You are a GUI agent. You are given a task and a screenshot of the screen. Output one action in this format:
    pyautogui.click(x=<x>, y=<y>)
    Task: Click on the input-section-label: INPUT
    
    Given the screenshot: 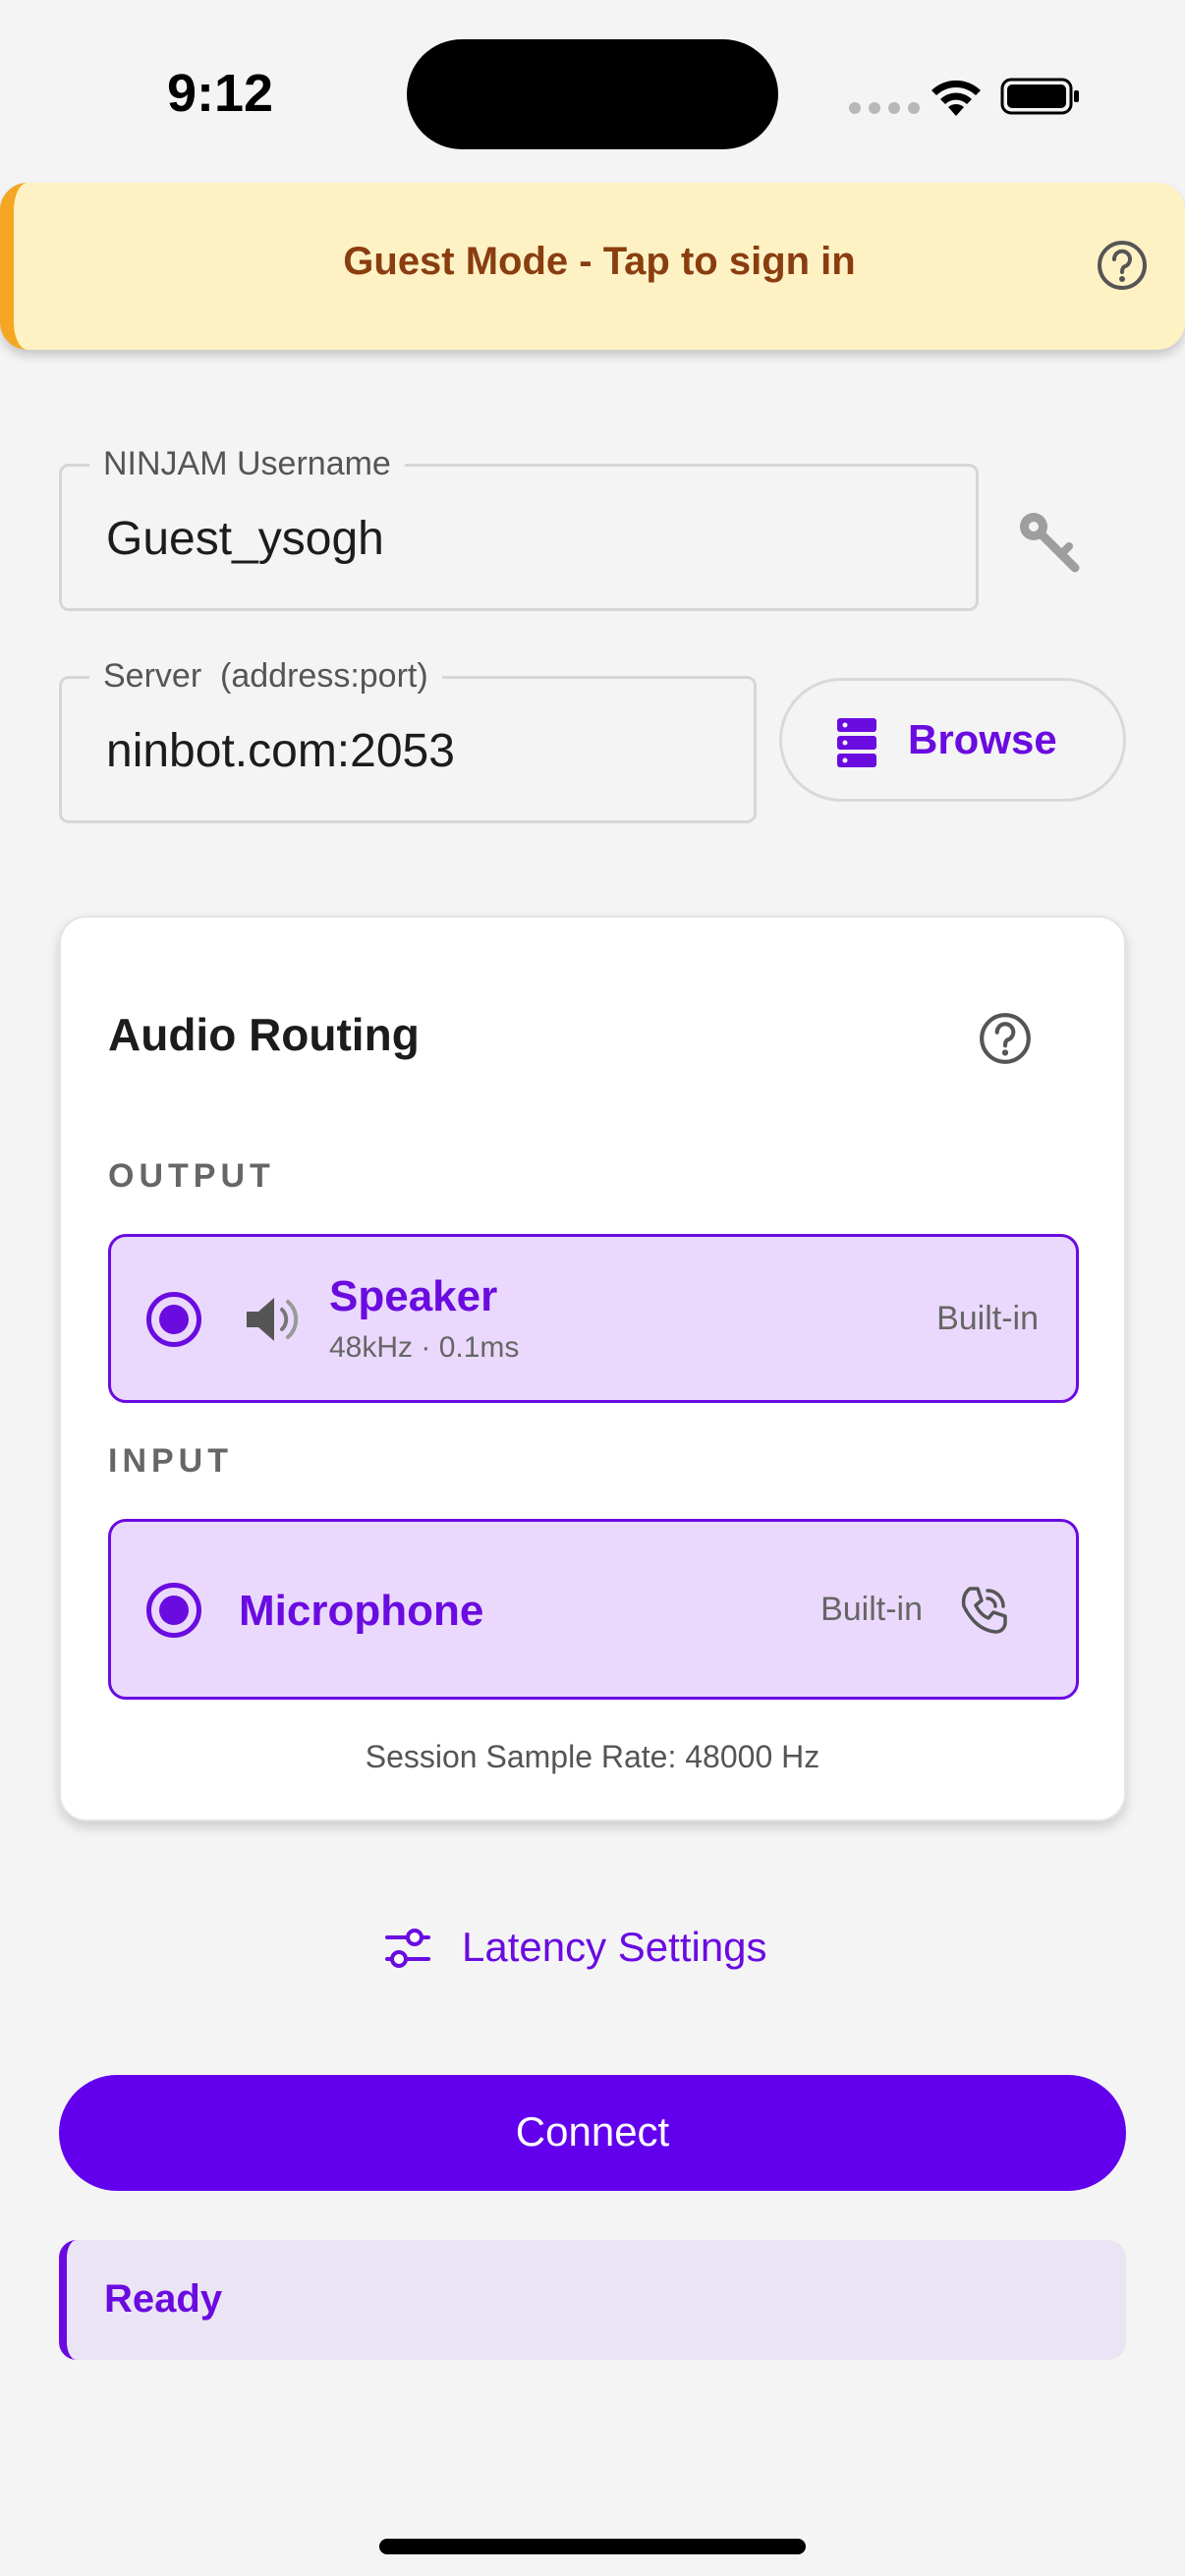 What is the action you would take?
    pyautogui.click(x=170, y=1461)
    